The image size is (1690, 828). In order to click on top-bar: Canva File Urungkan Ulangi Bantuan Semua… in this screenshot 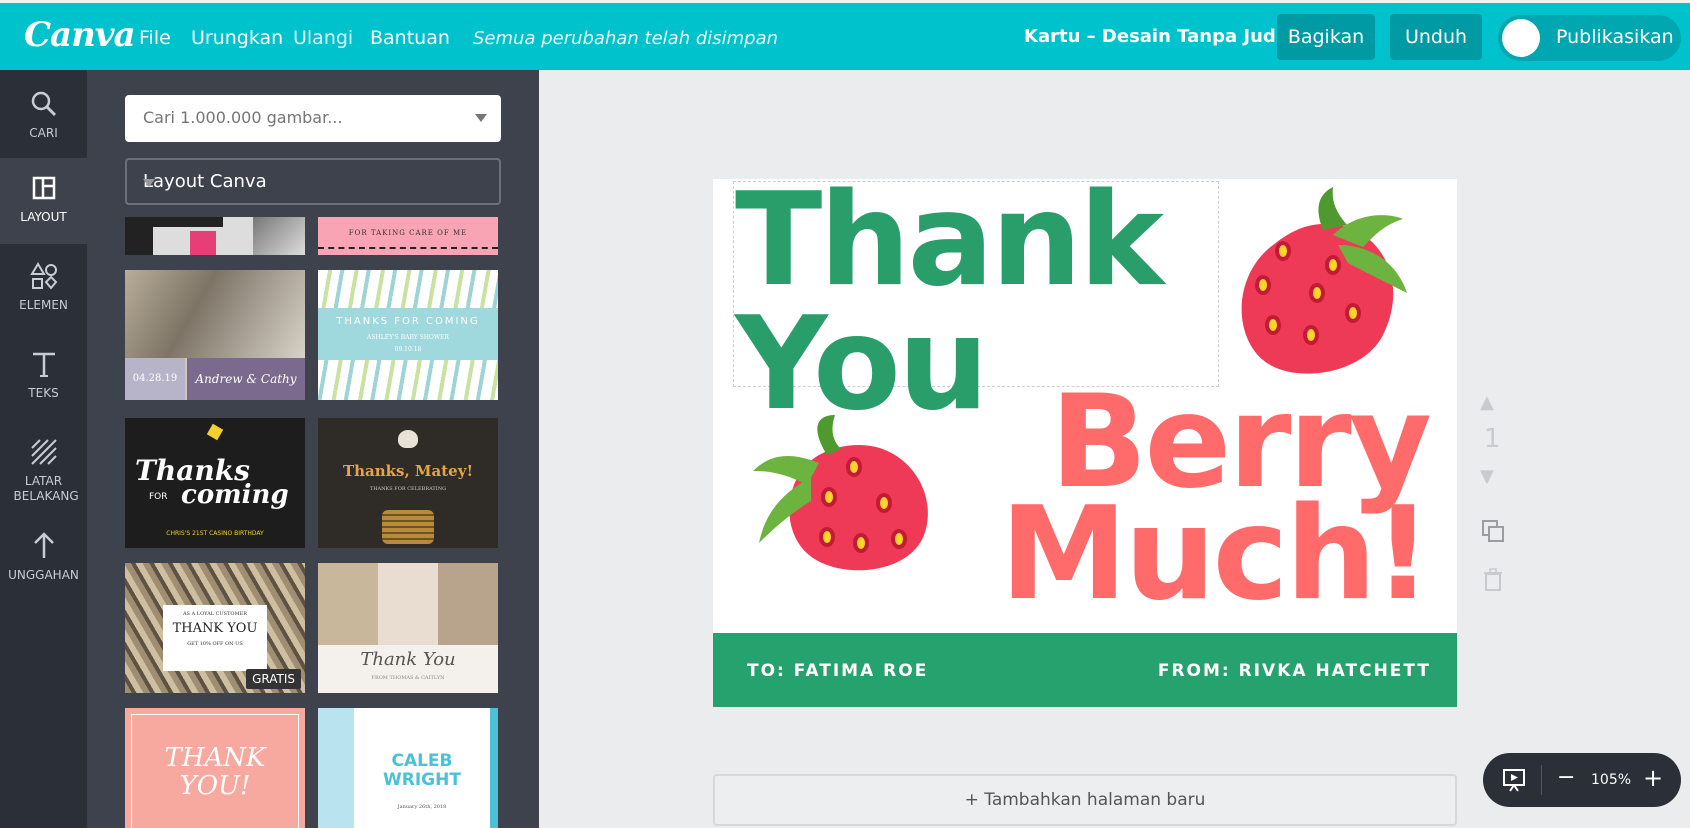, I will do `click(845, 35)`.